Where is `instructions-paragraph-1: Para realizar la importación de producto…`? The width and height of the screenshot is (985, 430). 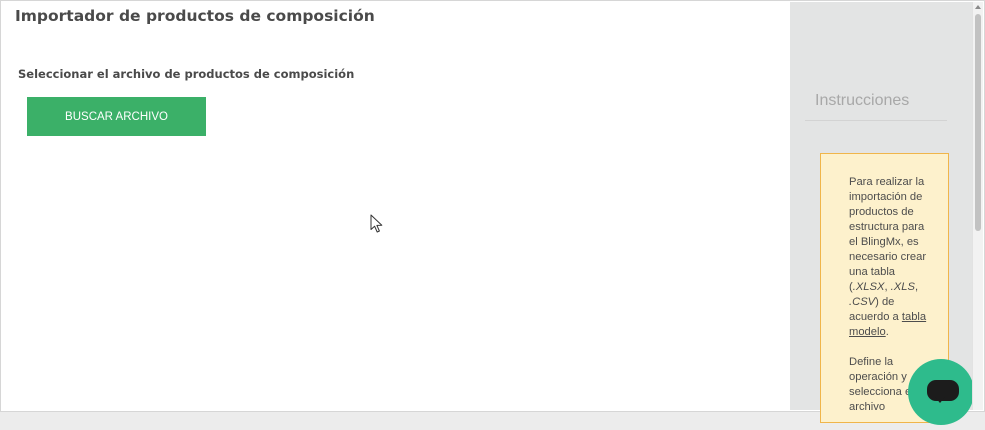
instructions-paragraph-1: Para realizar la importación de producto… is located at coordinates (888, 257).